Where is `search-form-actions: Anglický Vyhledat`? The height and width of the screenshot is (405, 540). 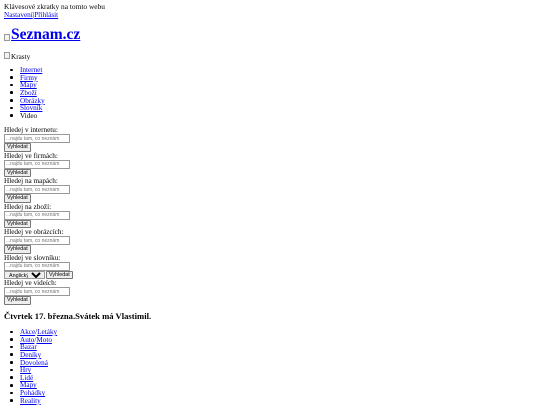 search-form-actions: Anglický Vyhledat is located at coordinates (38, 275).